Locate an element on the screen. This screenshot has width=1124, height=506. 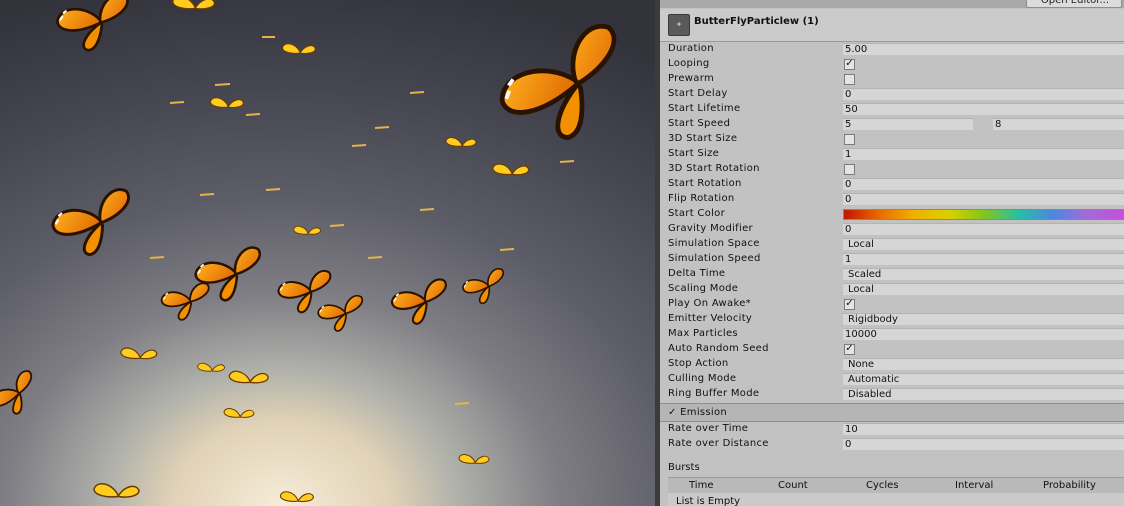
start-size-field: 1 is located at coordinates (983, 154).